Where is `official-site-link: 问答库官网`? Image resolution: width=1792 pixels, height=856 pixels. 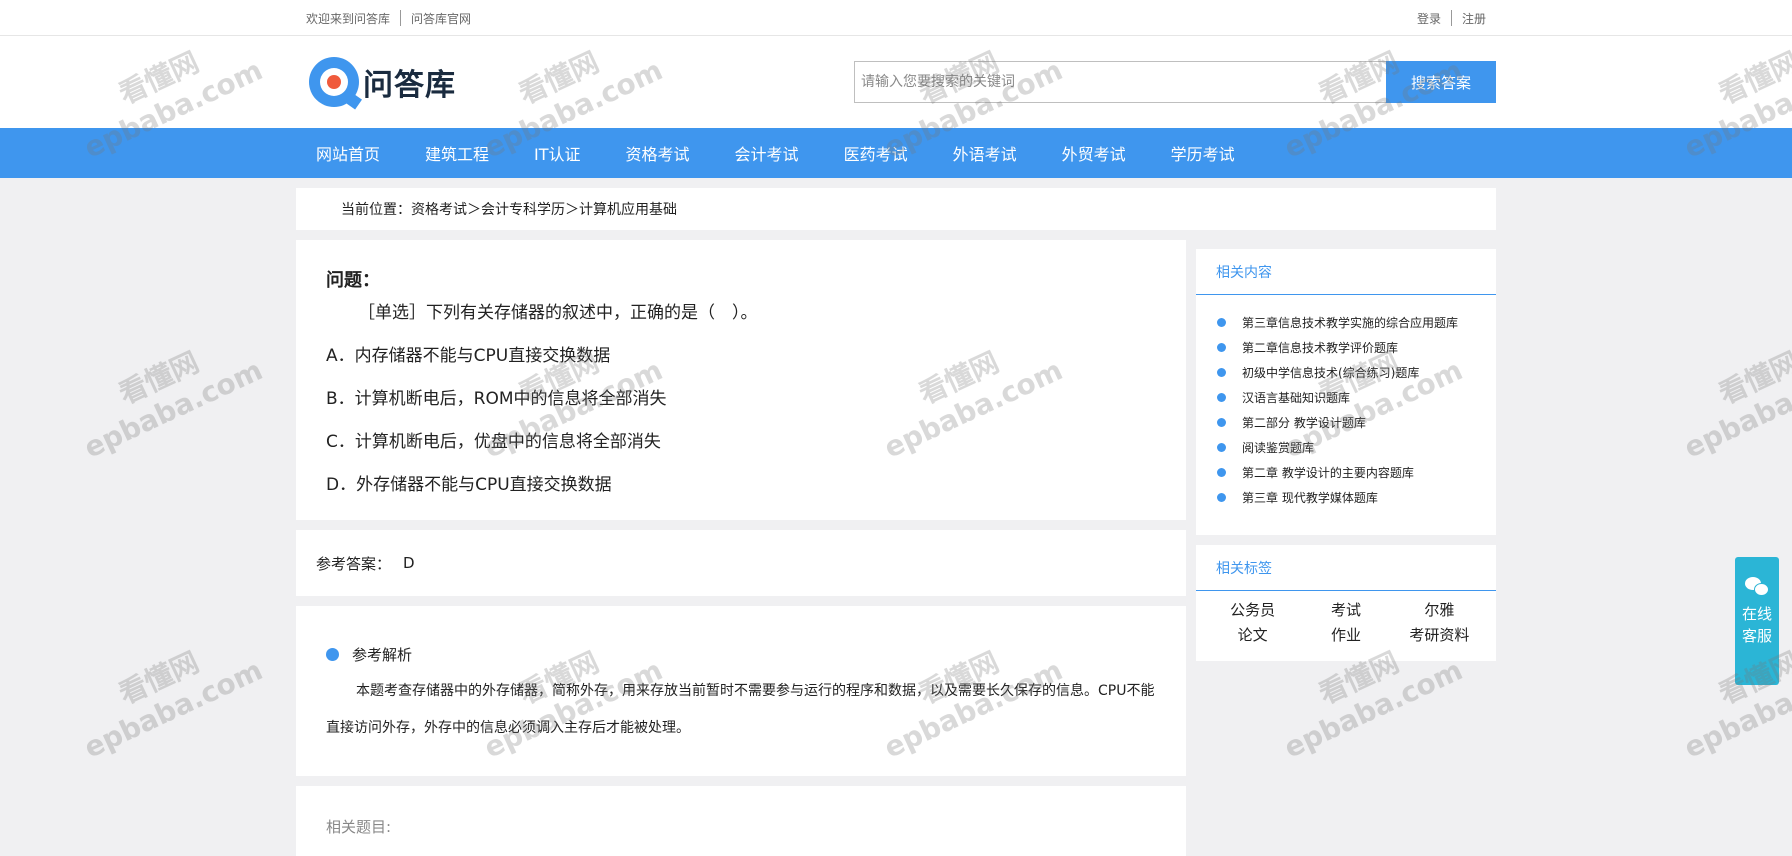
official-site-link: 问答库官网 is located at coordinates (441, 18).